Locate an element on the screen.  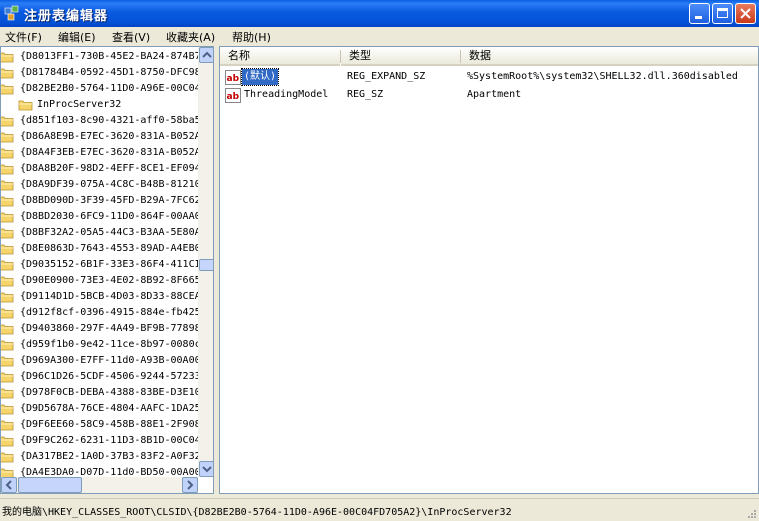
tree-key-label: {D90E0900-73E3-4E02-8B92-8F665 is located at coordinates (110, 280).